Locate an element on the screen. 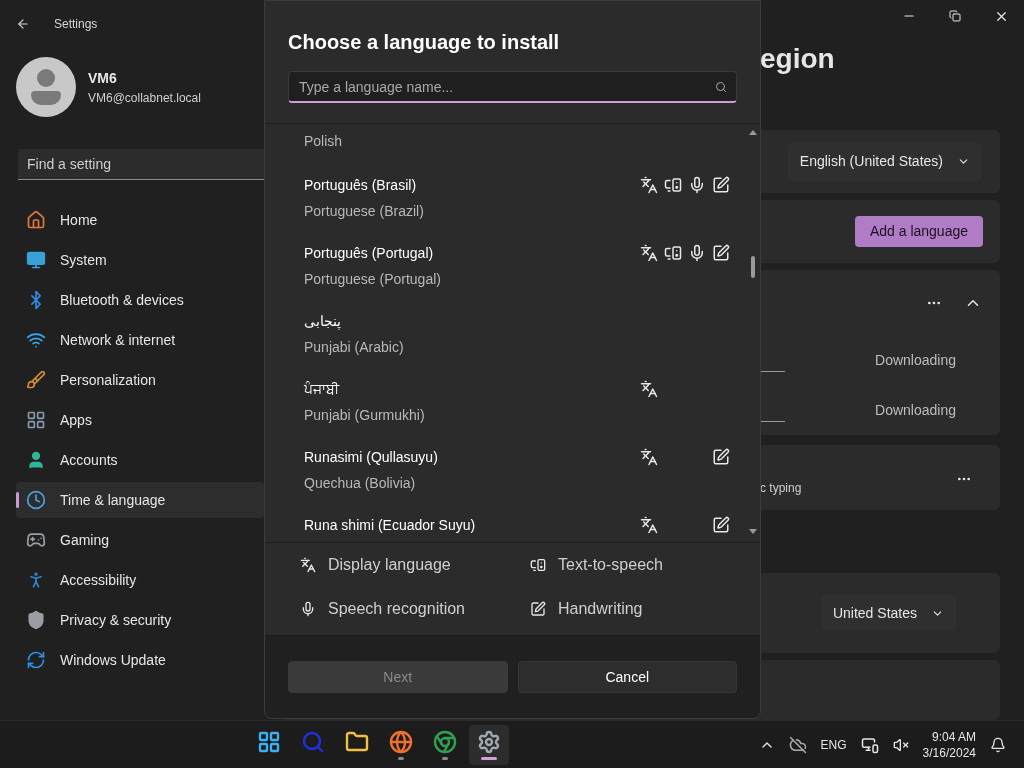  native-language-name: Runasimi (Qullasuyu) is located at coordinates (371, 457).